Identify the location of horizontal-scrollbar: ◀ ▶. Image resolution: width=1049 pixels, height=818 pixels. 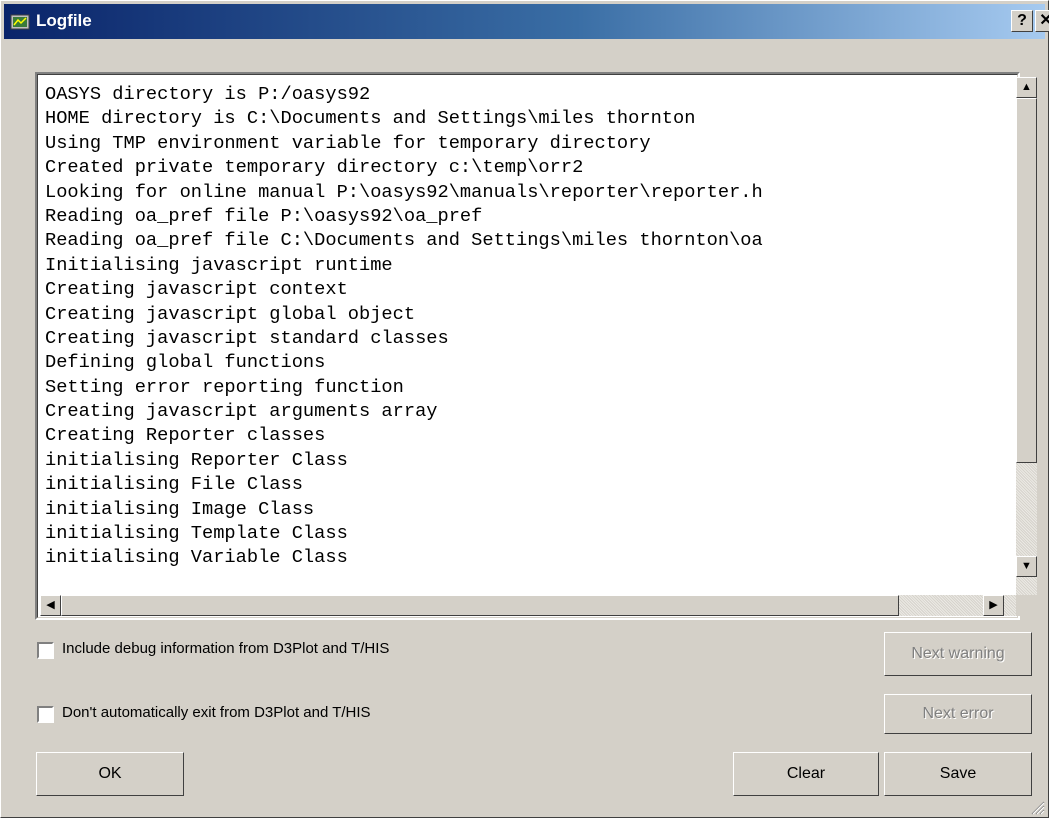
(528, 605).